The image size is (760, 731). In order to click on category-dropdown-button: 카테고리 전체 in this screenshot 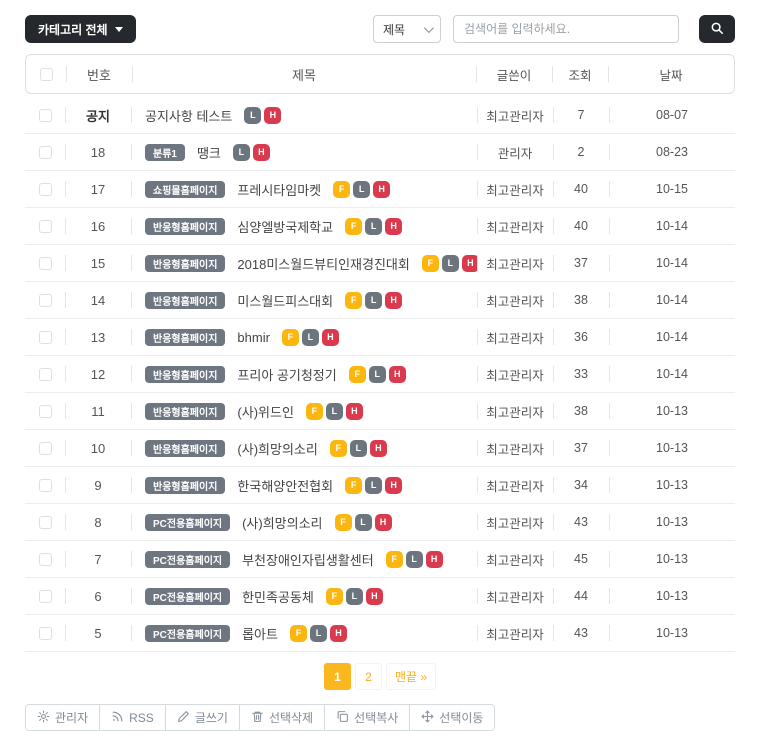, I will do `click(80, 29)`.